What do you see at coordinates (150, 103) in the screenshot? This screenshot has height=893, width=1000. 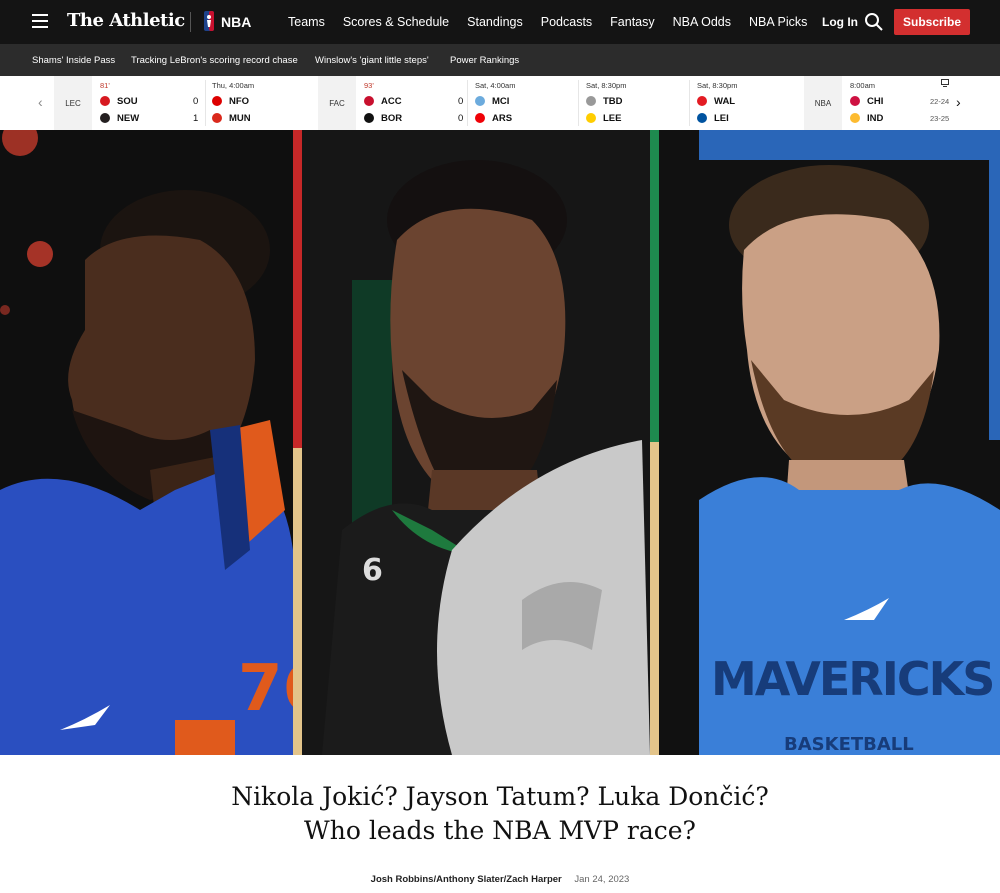 I see `game-card: 81' SOU 0 NEW 1` at bounding box center [150, 103].